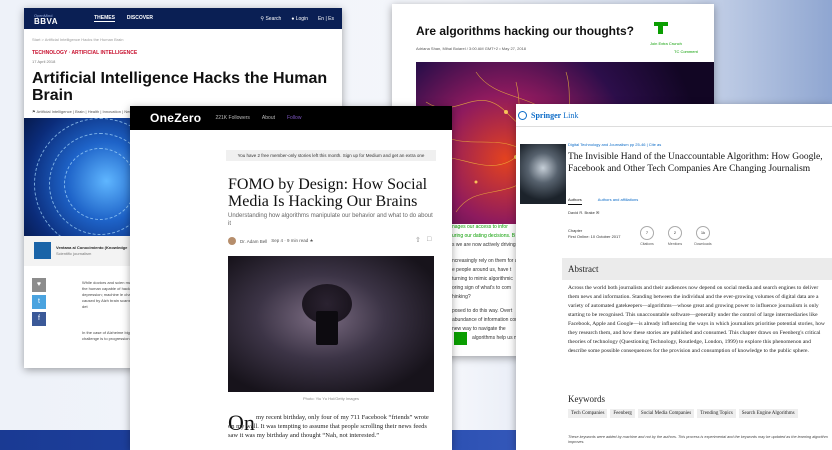 This screenshot has width=832, height=450. Describe the element at coordinates (697, 269) in the screenshot. I see `abstract-heading: Abstract` at that location.